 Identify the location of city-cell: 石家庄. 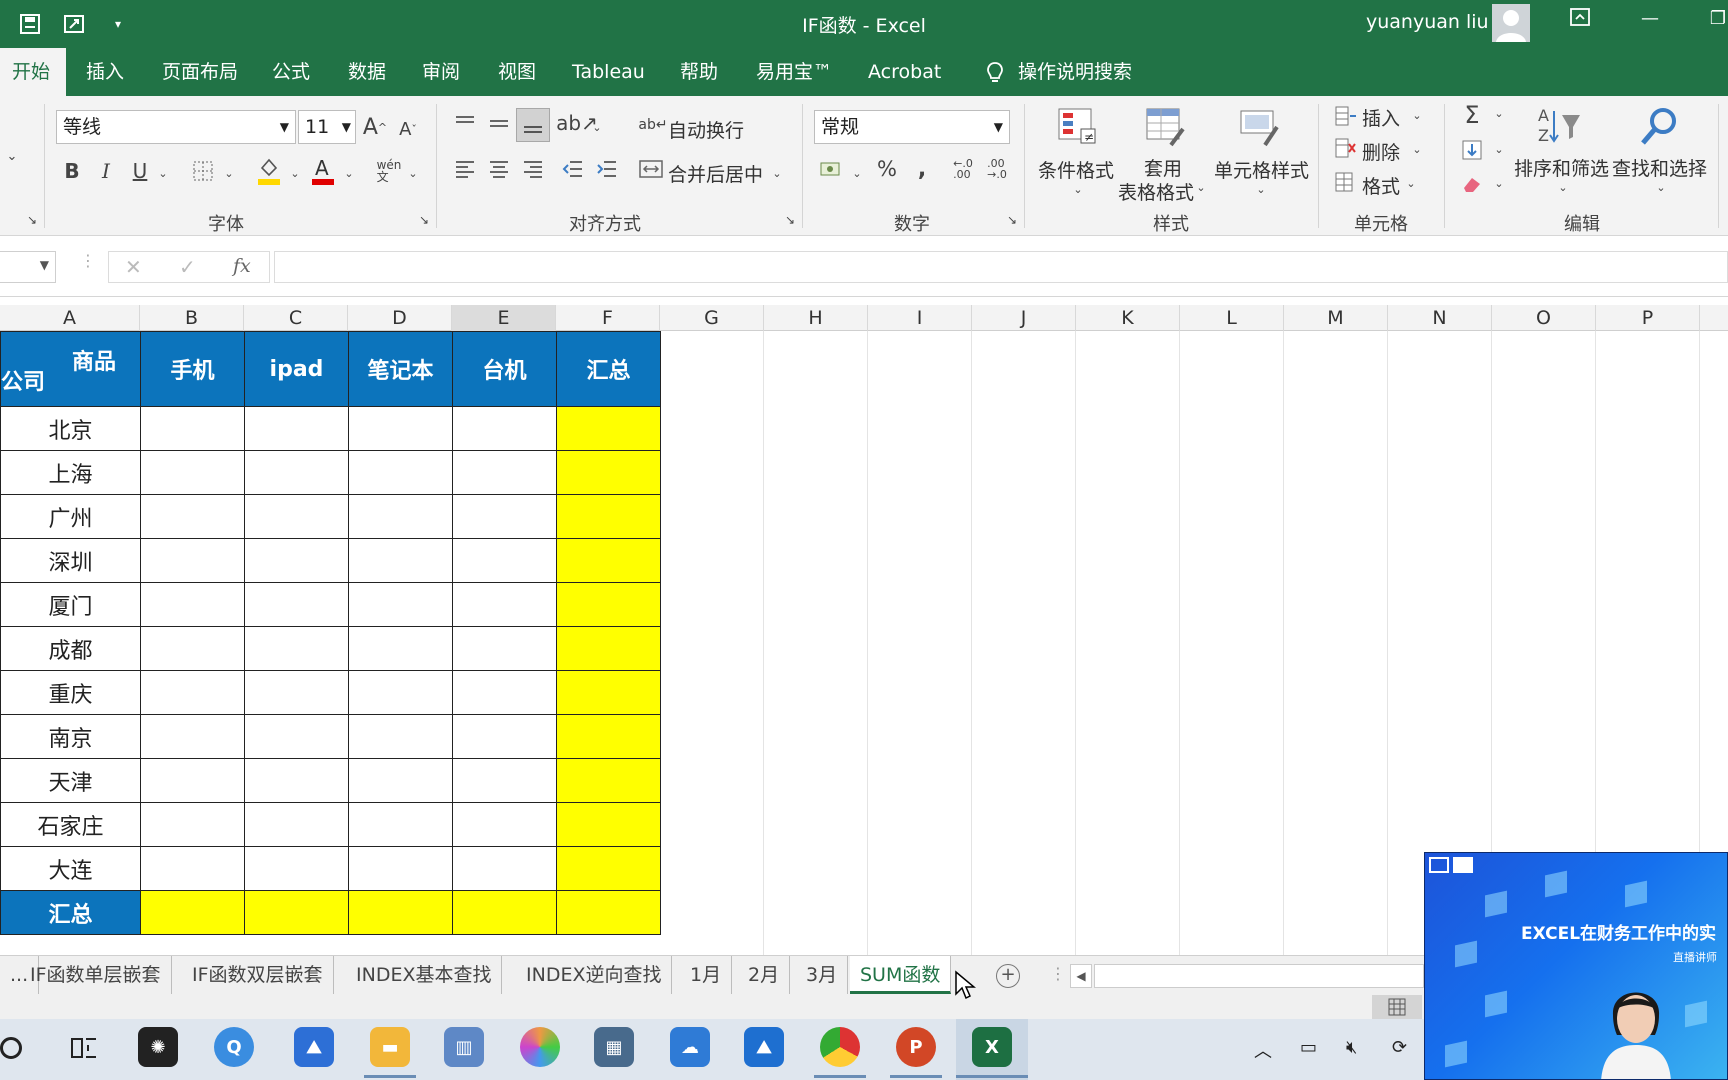
(70, 824).